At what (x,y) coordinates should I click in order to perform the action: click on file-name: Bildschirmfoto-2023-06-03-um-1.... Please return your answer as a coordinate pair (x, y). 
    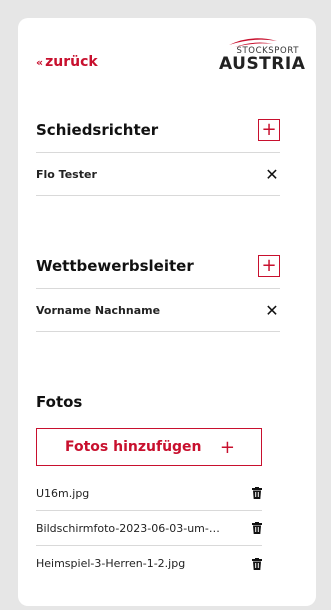
    Looking at the image, I should click on (131, 528).